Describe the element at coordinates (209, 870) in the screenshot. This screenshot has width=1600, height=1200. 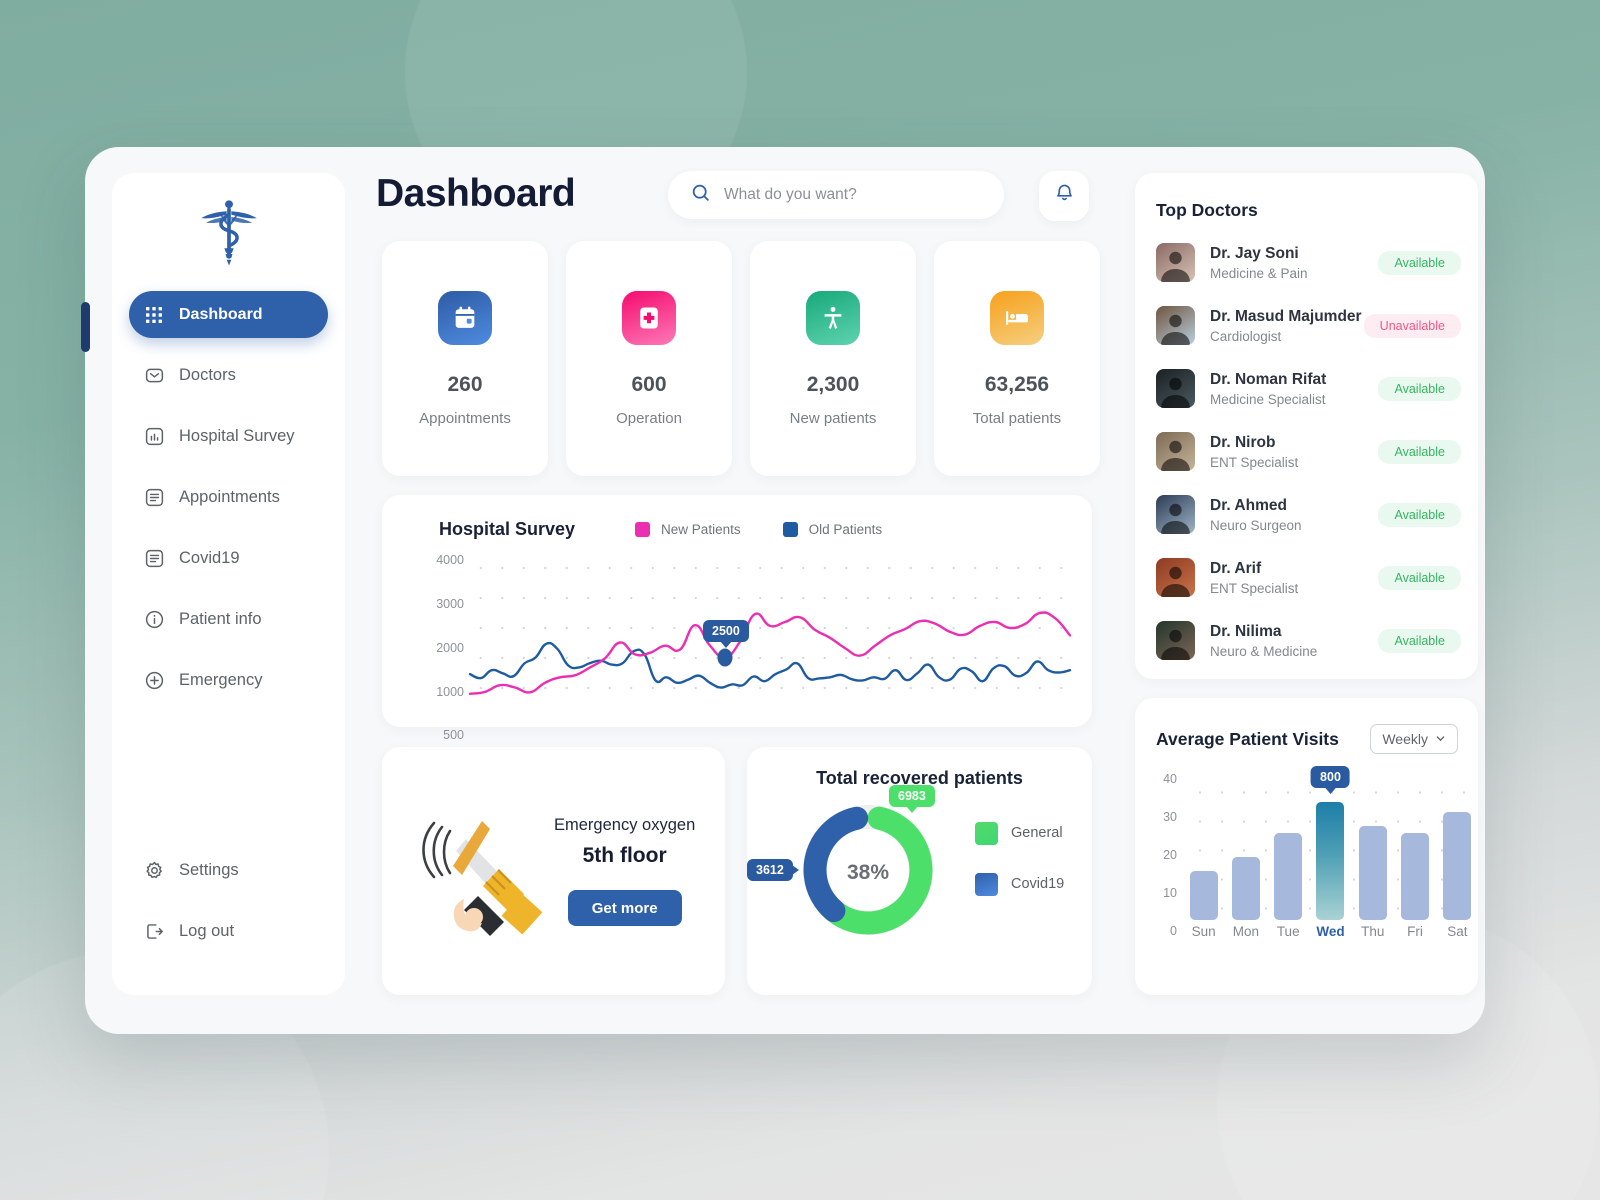
I see `sidebar-item-label: Settings` at that location.